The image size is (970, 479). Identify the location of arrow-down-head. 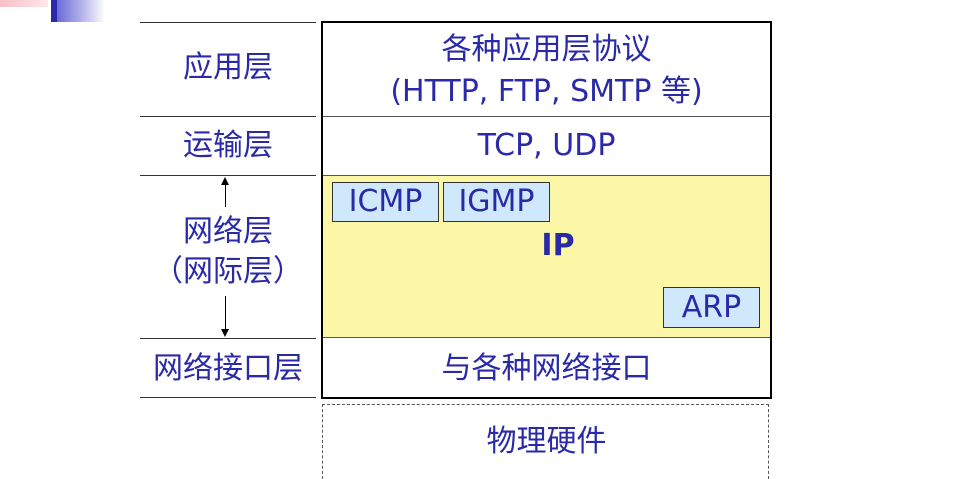
(225, 333).